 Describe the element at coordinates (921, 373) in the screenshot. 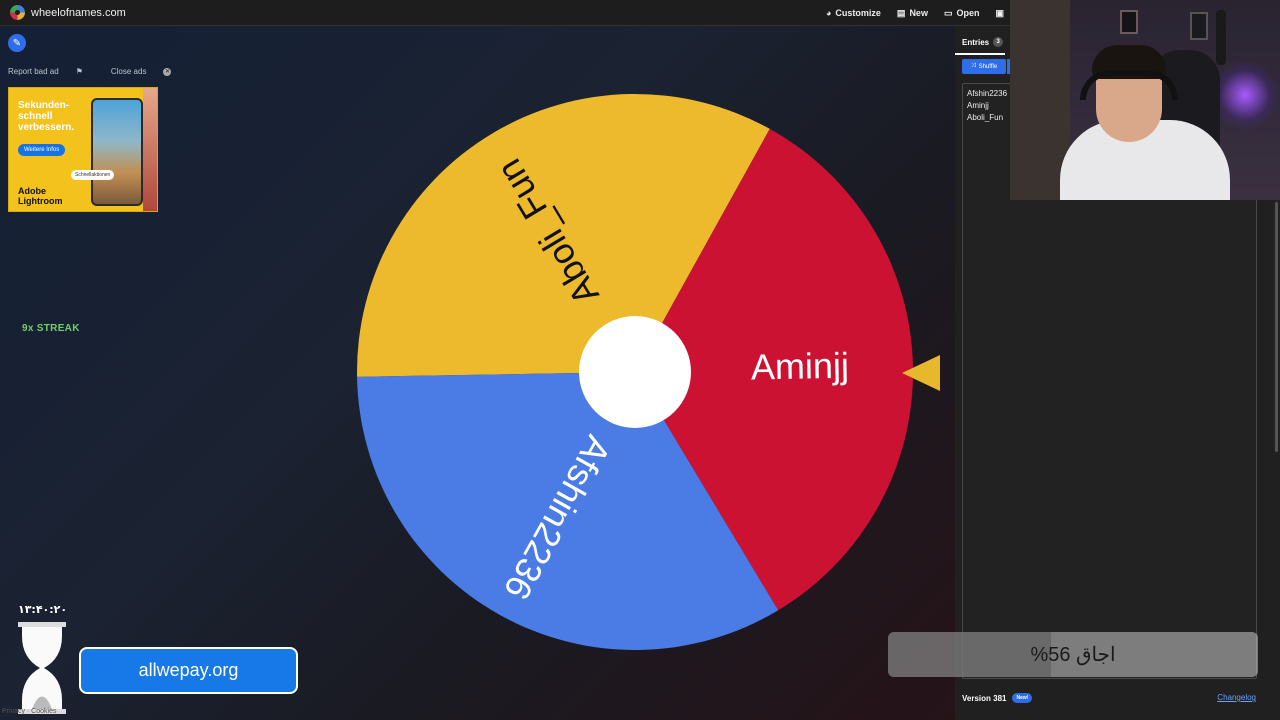

I see `pointer-arrow-icon` at that location.